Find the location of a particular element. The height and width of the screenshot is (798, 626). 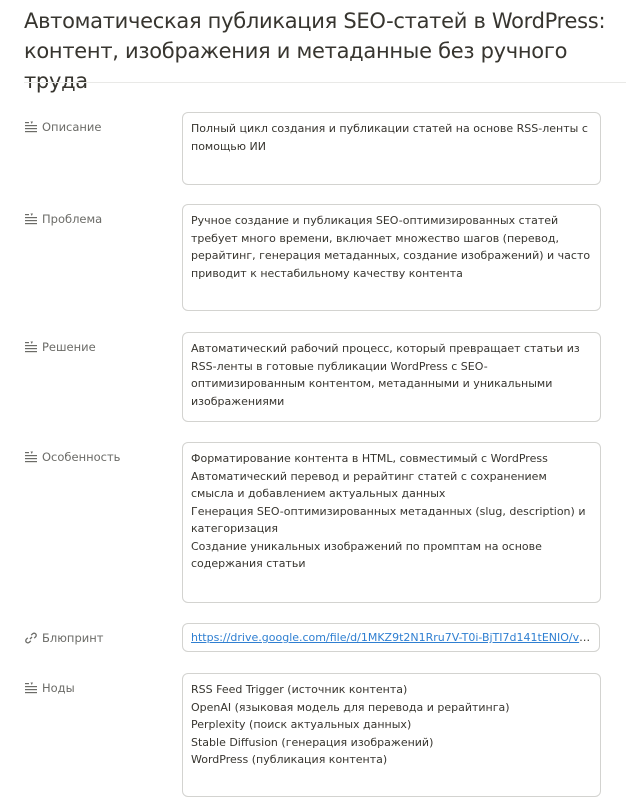

property-label-text: Описание is located at coordinates (72, 127).